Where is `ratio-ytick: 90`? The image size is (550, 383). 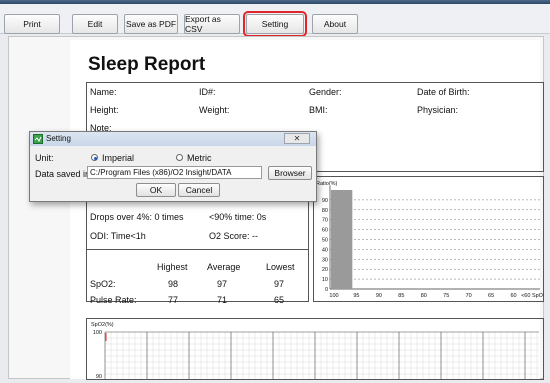
ratio-ytick: 90 is located at coordinates (325, 201).